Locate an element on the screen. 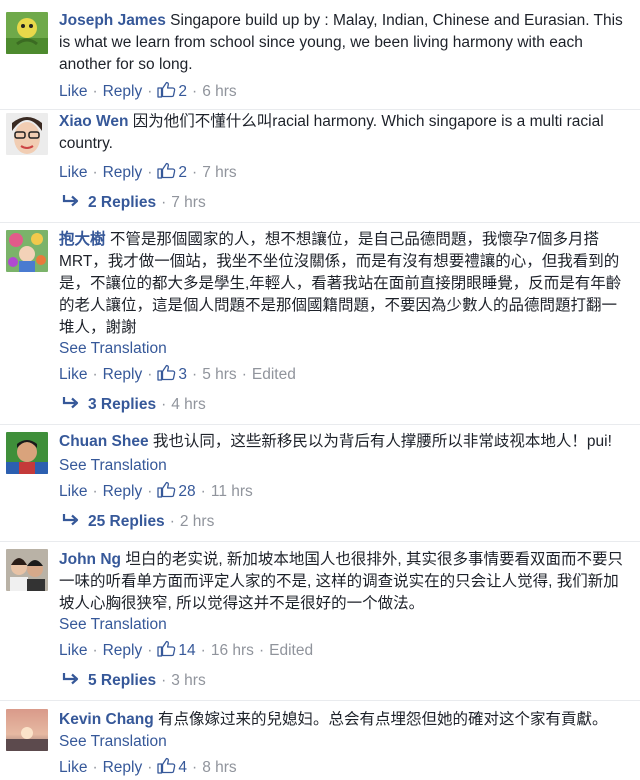 Image resolution: width=640 pixels, height=780 pixels. view-replies-link: 2 Replies is located at coordinates (122, 202).